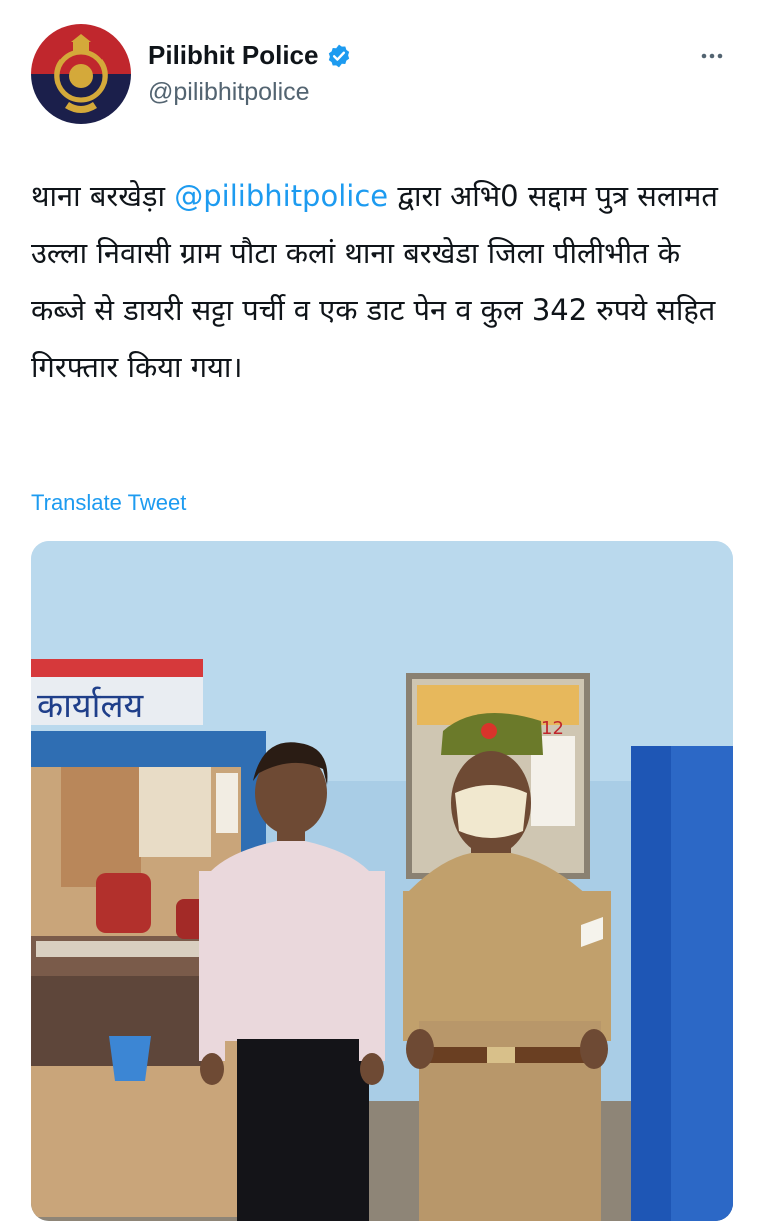  Describe the element at coordinates (281, 196) in the screenshot. I see `mention-link: @pilibhitpolice` at that location.